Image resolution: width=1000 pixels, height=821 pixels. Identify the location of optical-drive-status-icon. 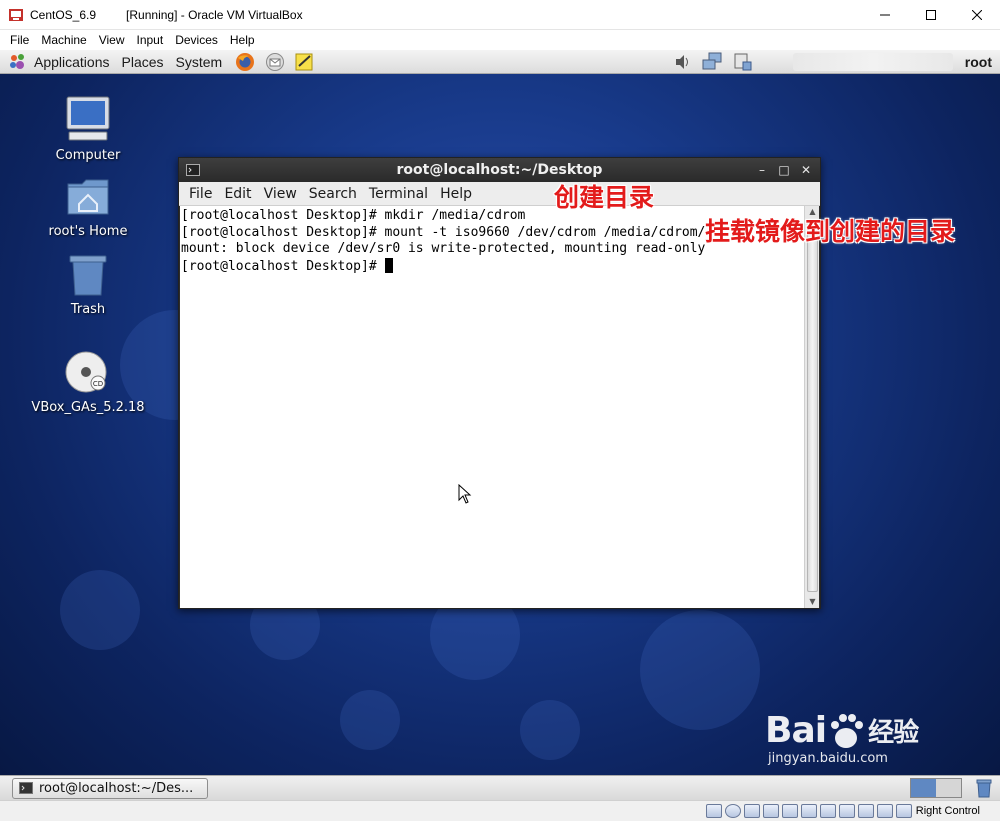
(732, 811).